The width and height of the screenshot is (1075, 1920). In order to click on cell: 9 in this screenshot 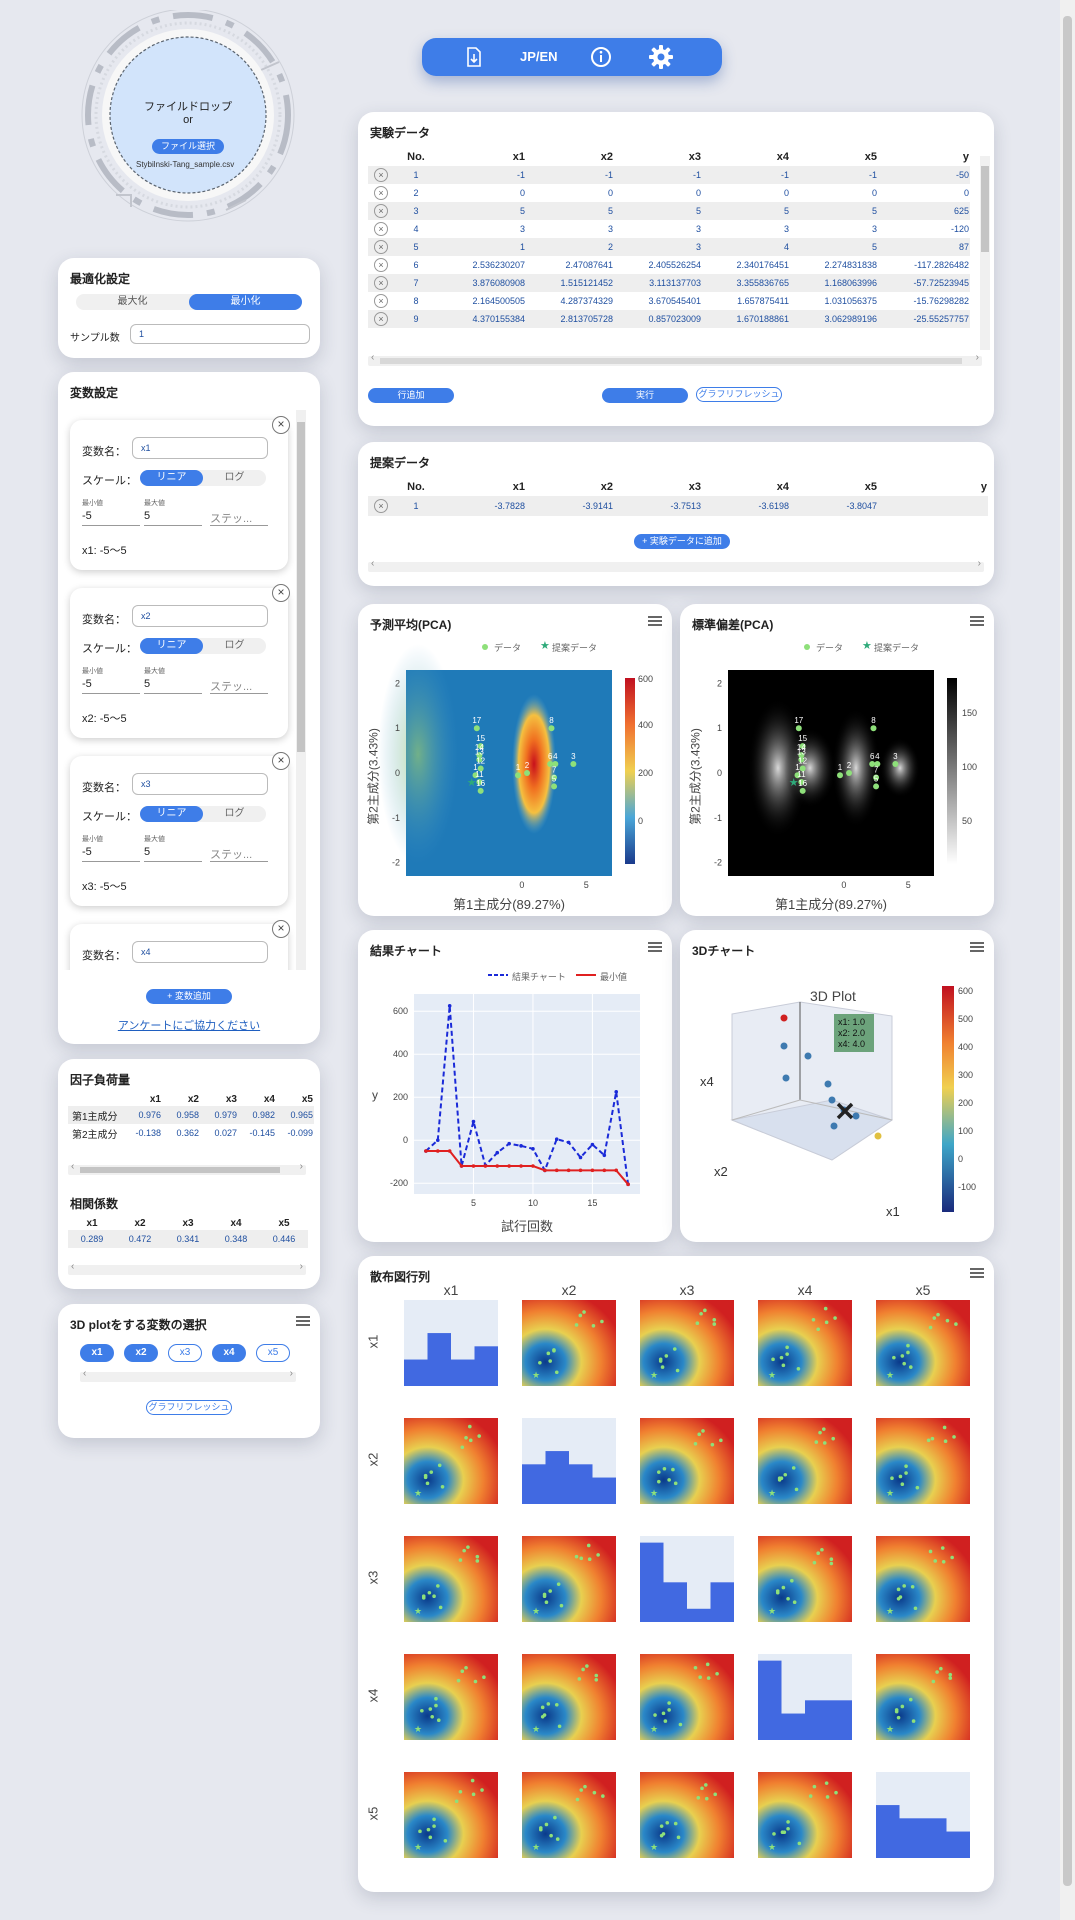, I will do `click(416, 319)`.